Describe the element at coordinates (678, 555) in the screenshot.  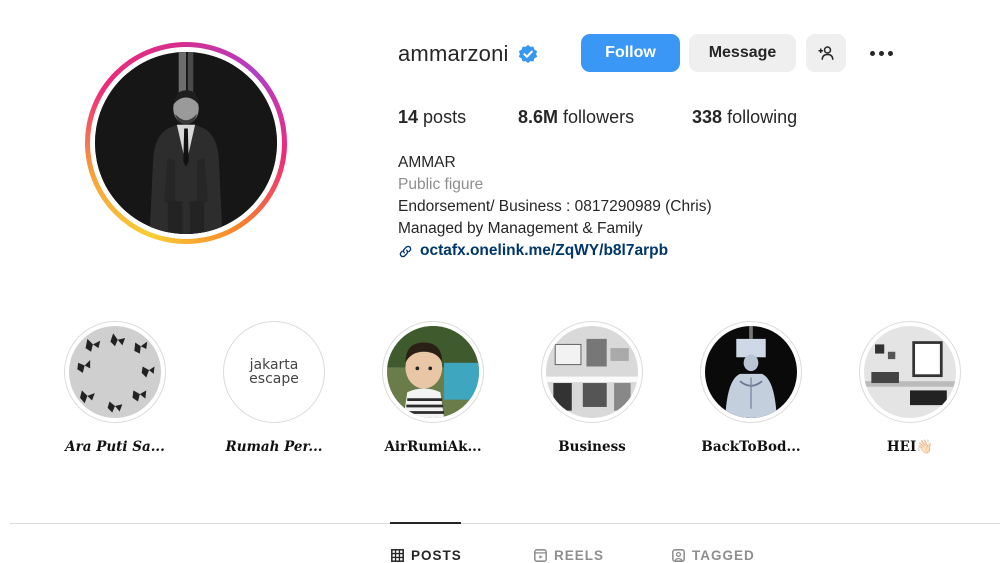
I see `tagged-icon` at that location.